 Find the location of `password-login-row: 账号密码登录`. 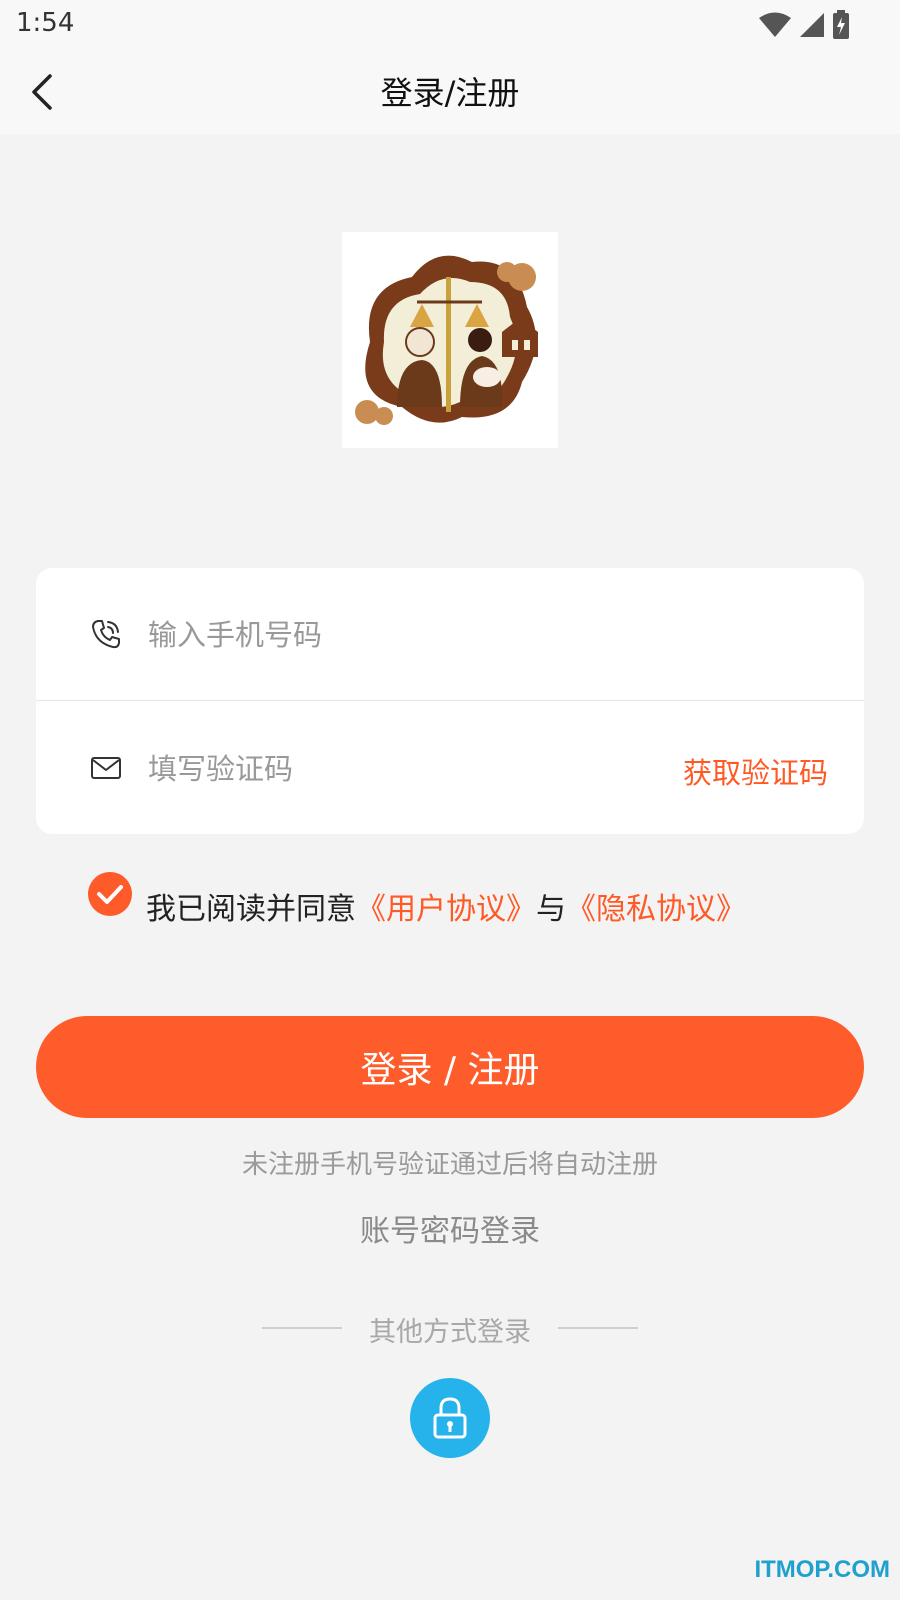

password-login-row: 账号密码登录 is located at coordinates (450, 1228).